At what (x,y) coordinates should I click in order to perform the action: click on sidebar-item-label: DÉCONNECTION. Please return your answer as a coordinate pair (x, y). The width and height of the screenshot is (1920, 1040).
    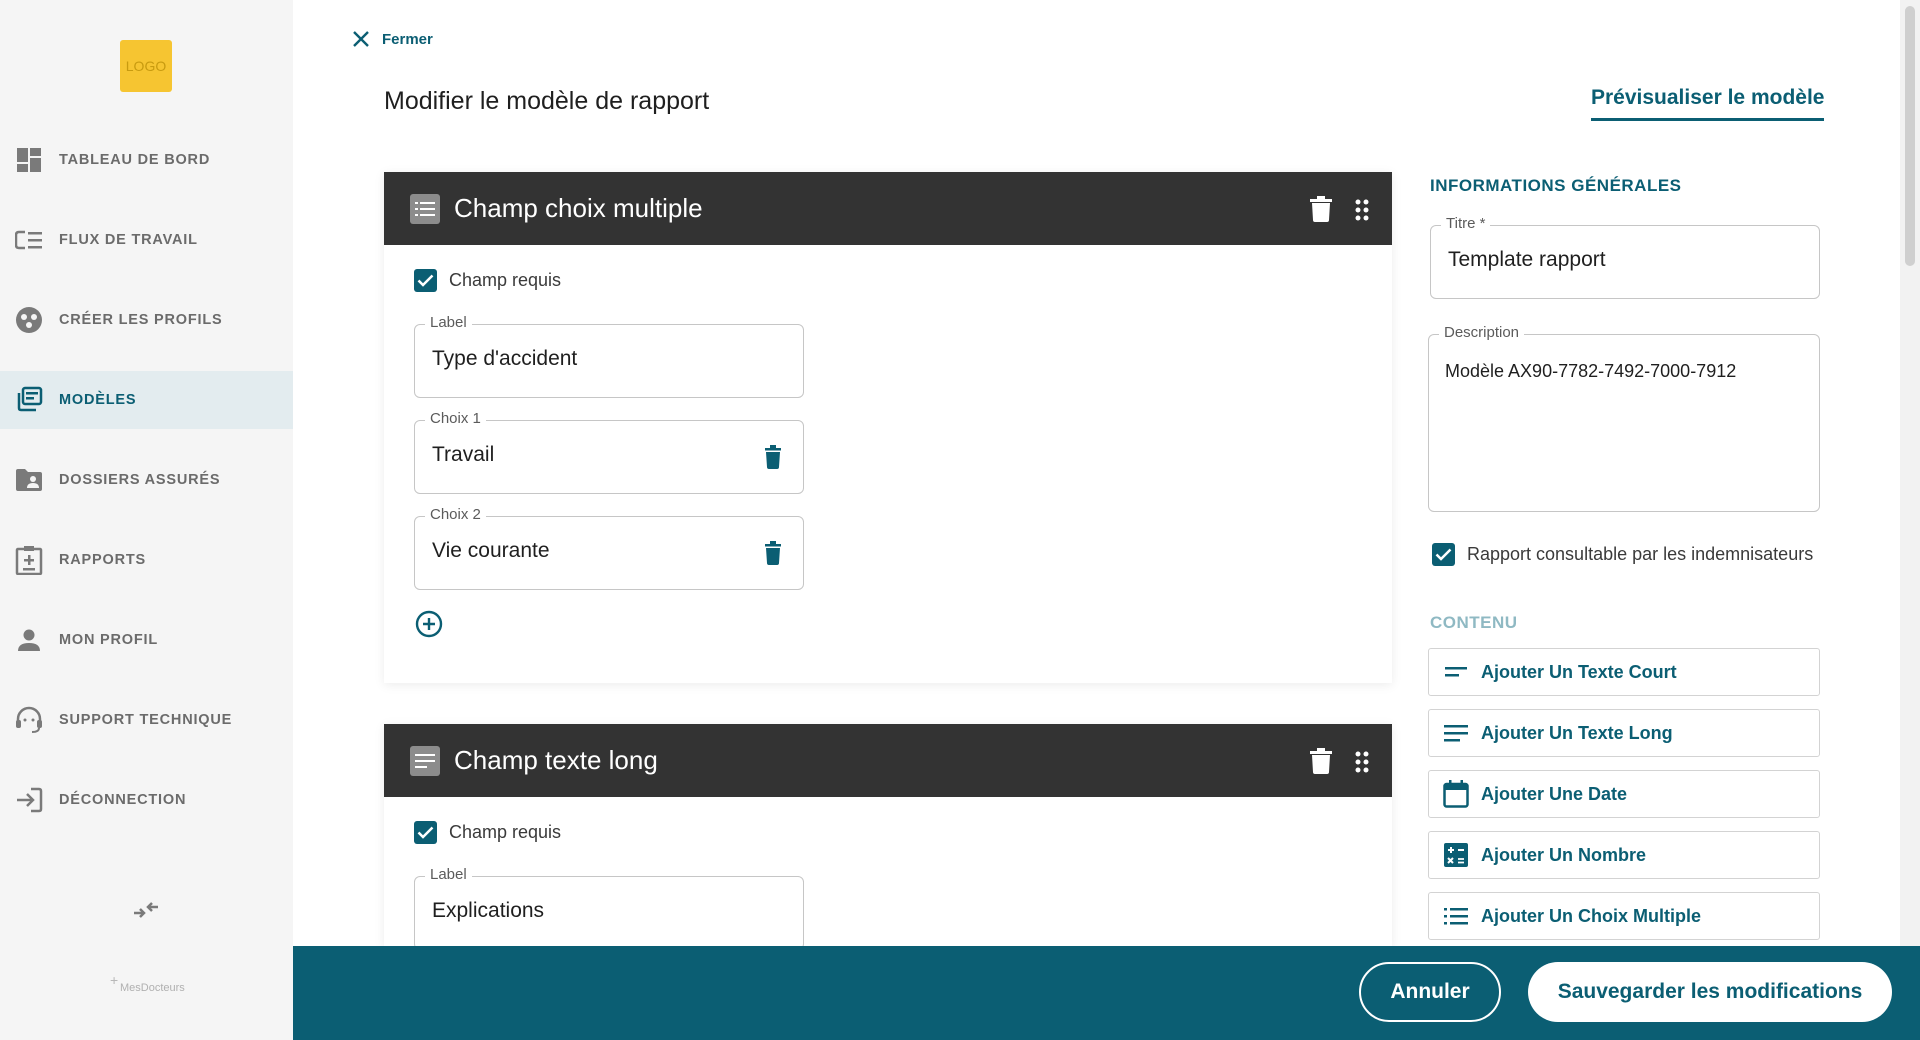
    Looking at the image, I should click on (123, 800).